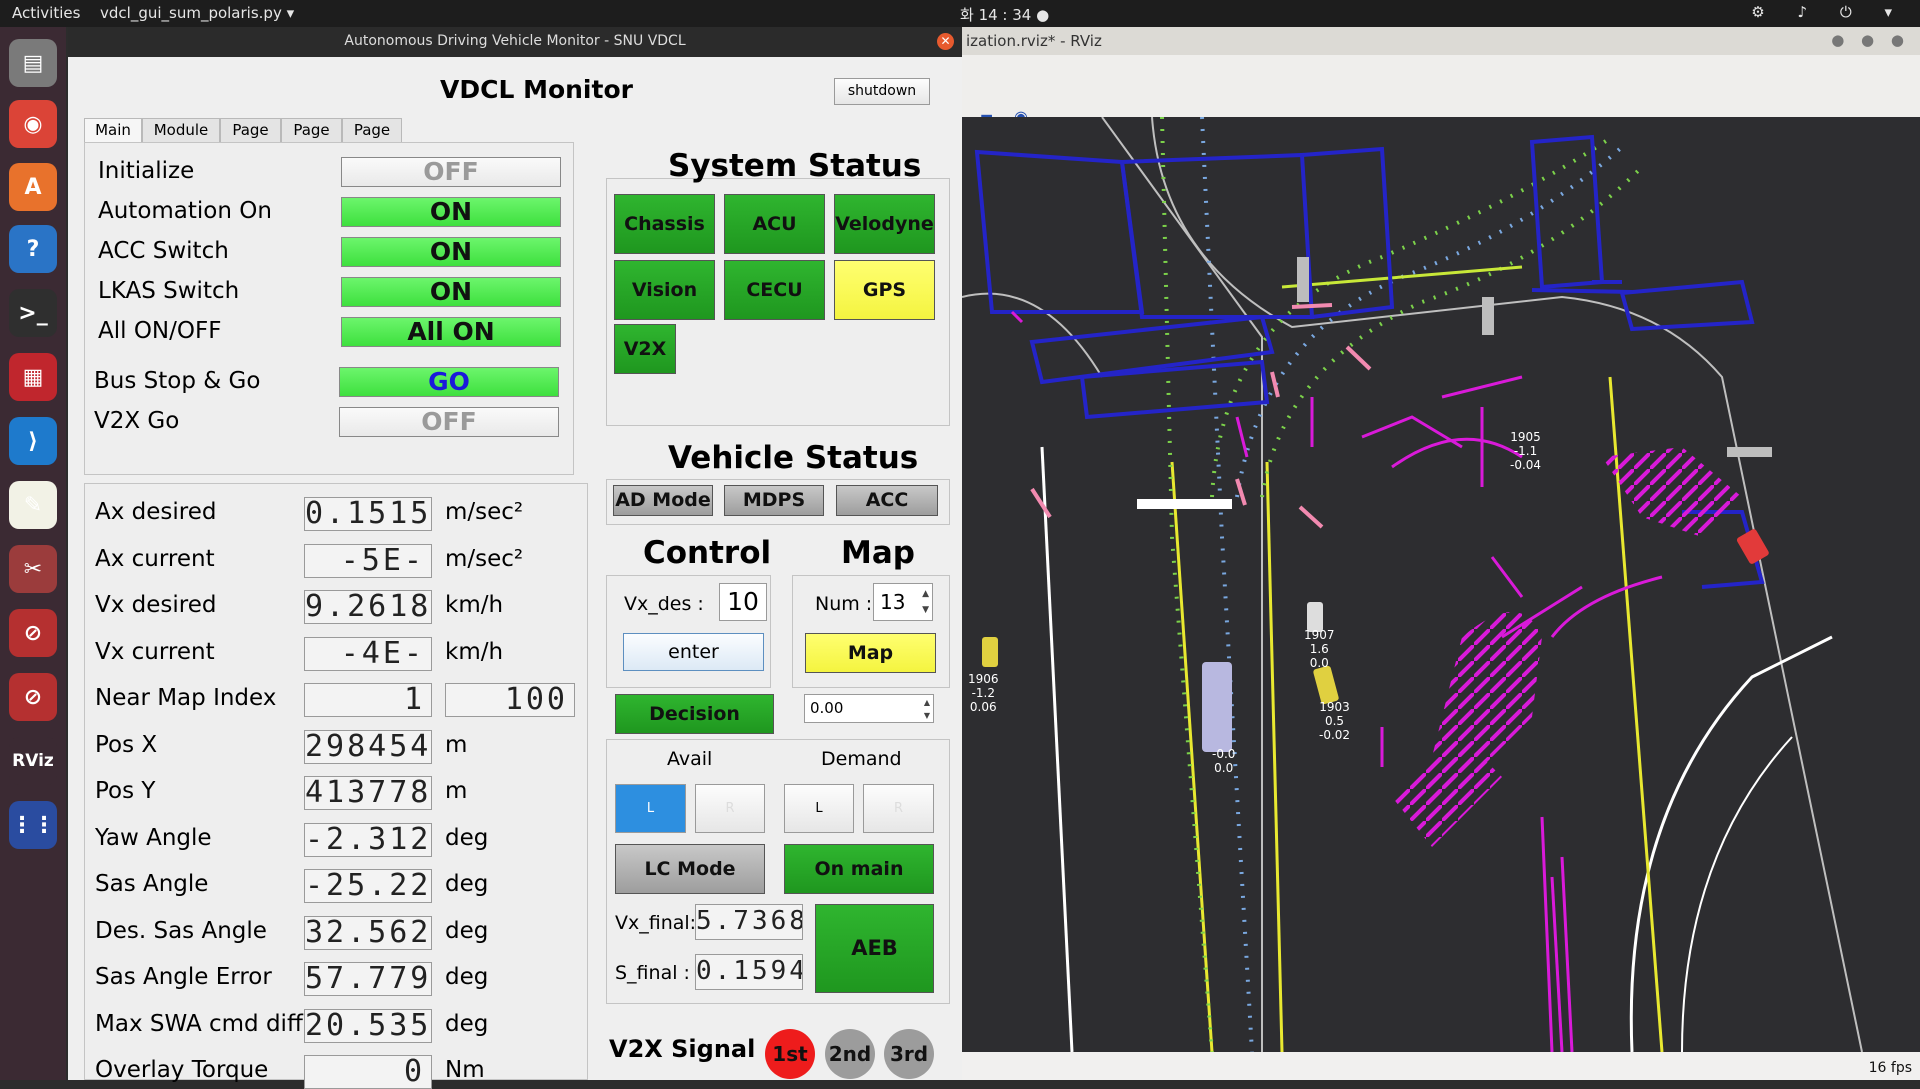 The height and width of the screenshot is (1089, 1920). What do you see at coordinates (510, 700) in the screenshot?
I see `readout-value-secondary: 100` at bounding box center [510, 700].